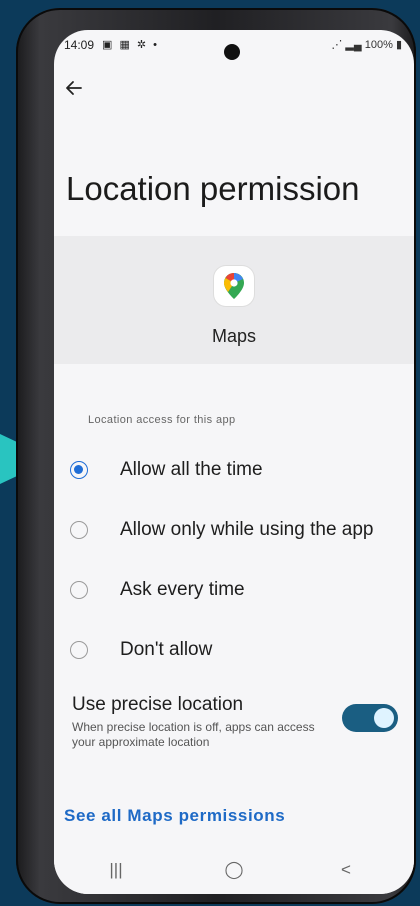  I want to click on option-ask-every-time: Ask every time, so click(234, 590).